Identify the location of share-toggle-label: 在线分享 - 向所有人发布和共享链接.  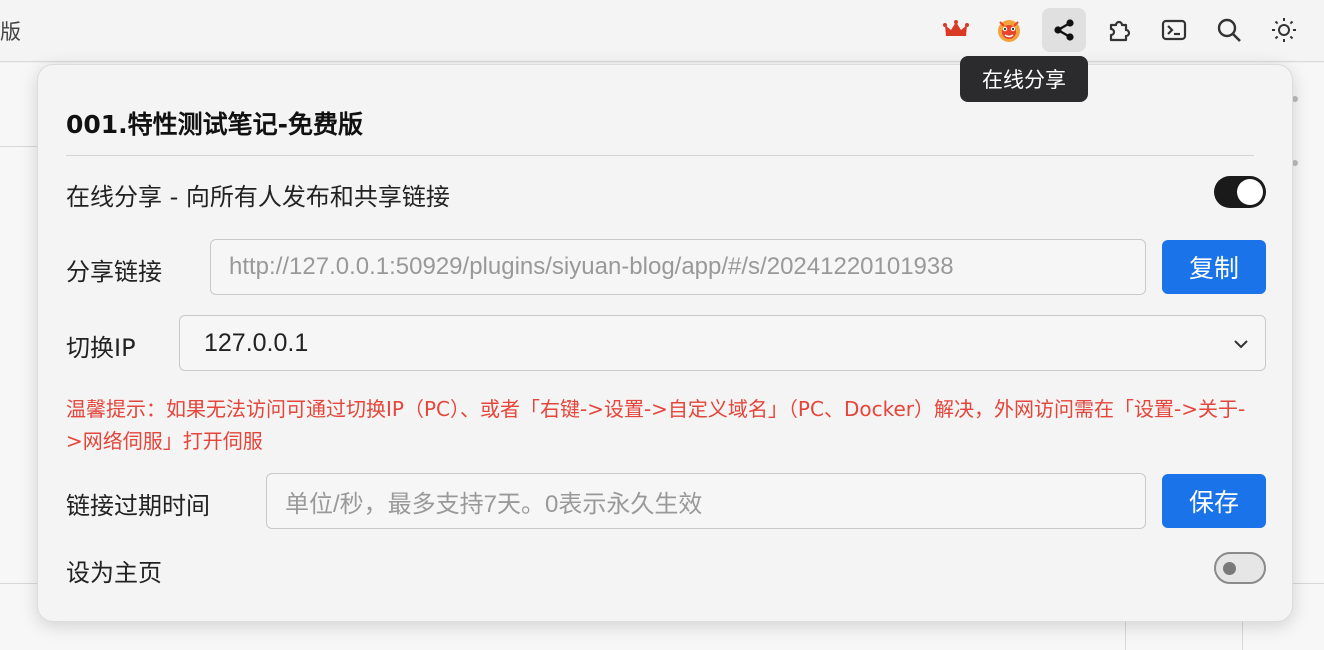
(258, 197).